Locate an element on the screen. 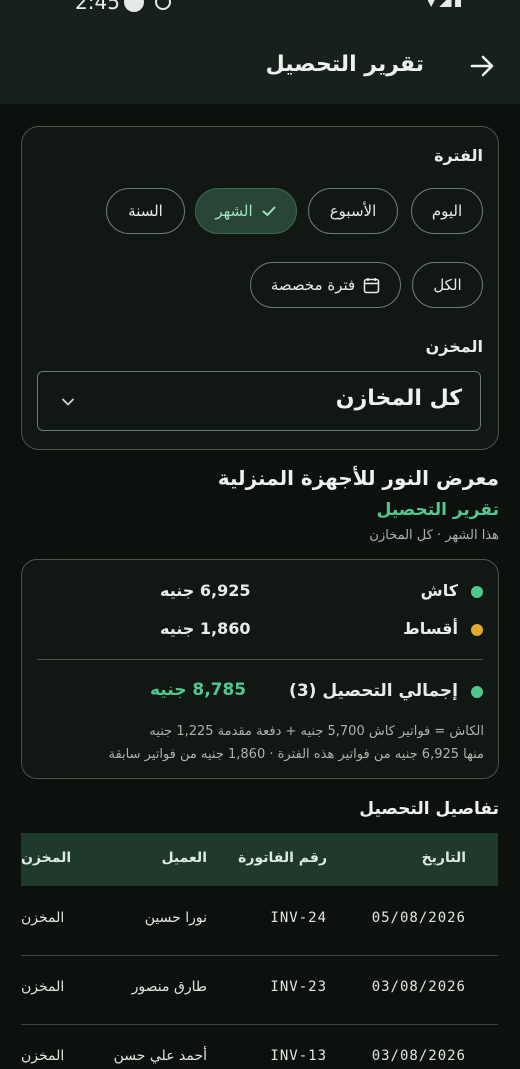 The image size is (520, 1069). report-title: تقرير التحصيل is located at coordinates (437, 510).